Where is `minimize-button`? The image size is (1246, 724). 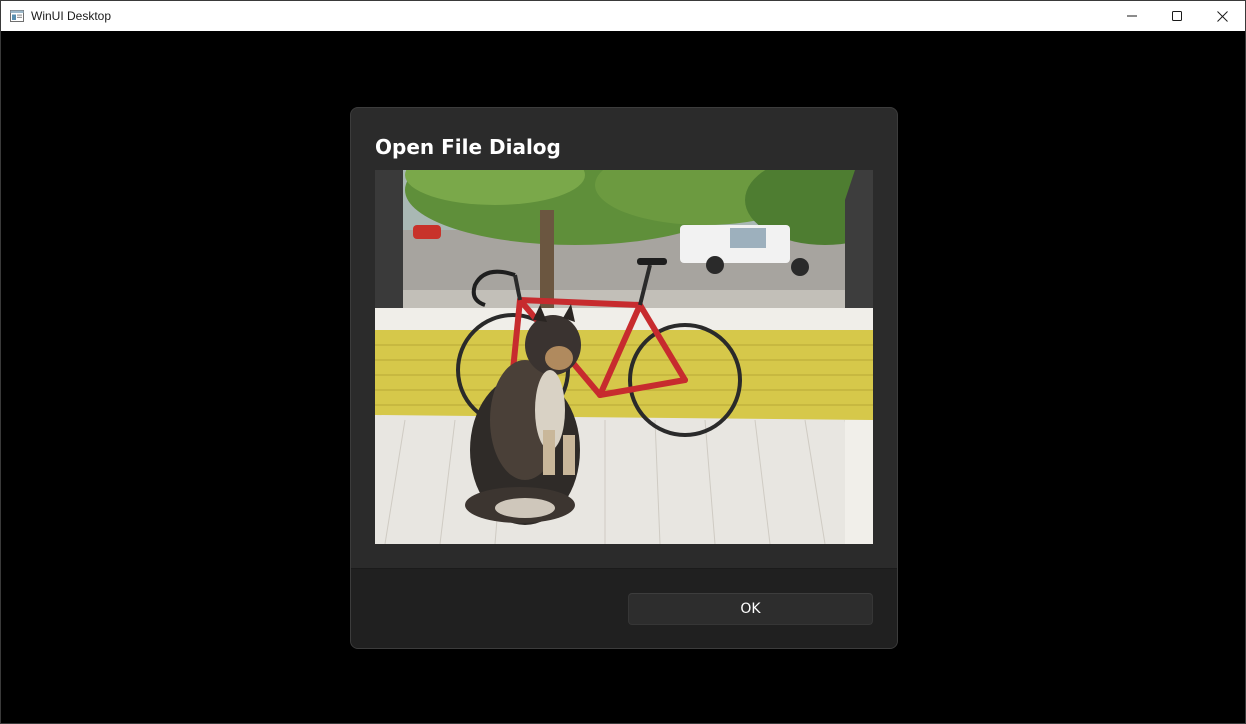 minimize-button is located at coordinates (1132, 16).